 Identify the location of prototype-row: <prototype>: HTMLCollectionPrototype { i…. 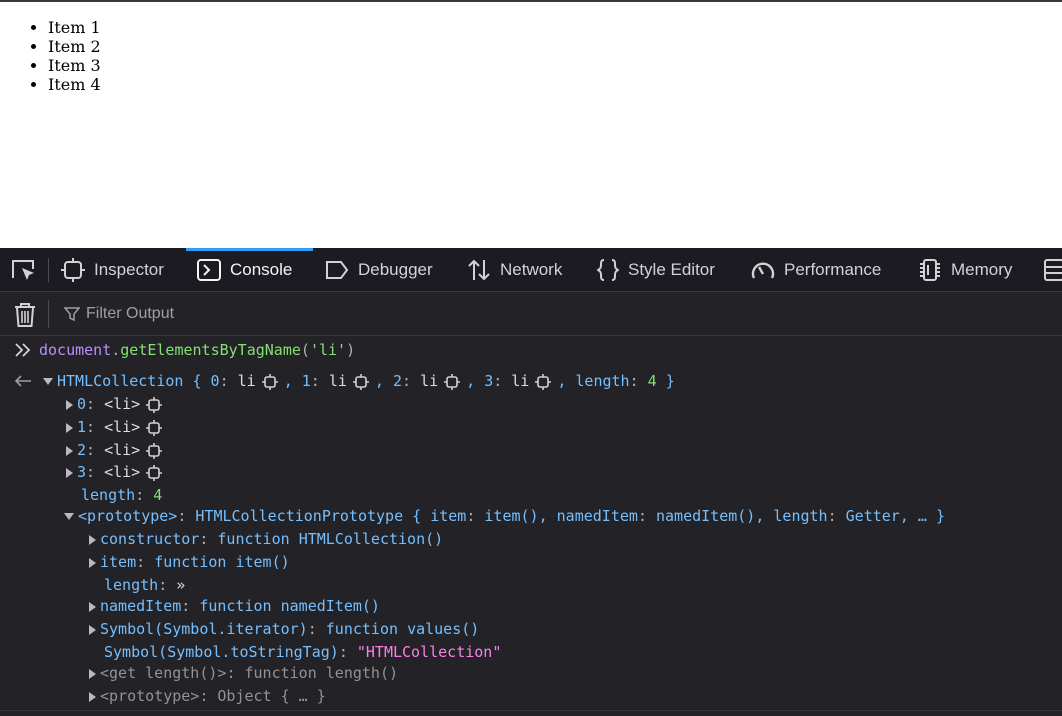
(504, 516).